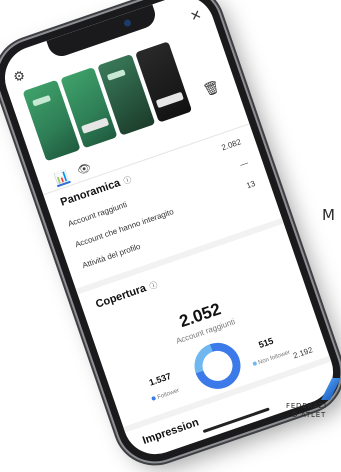  Describe the element at coordinates (195, 16) in the screenshot. I see `close-icon: ✕` at that location.